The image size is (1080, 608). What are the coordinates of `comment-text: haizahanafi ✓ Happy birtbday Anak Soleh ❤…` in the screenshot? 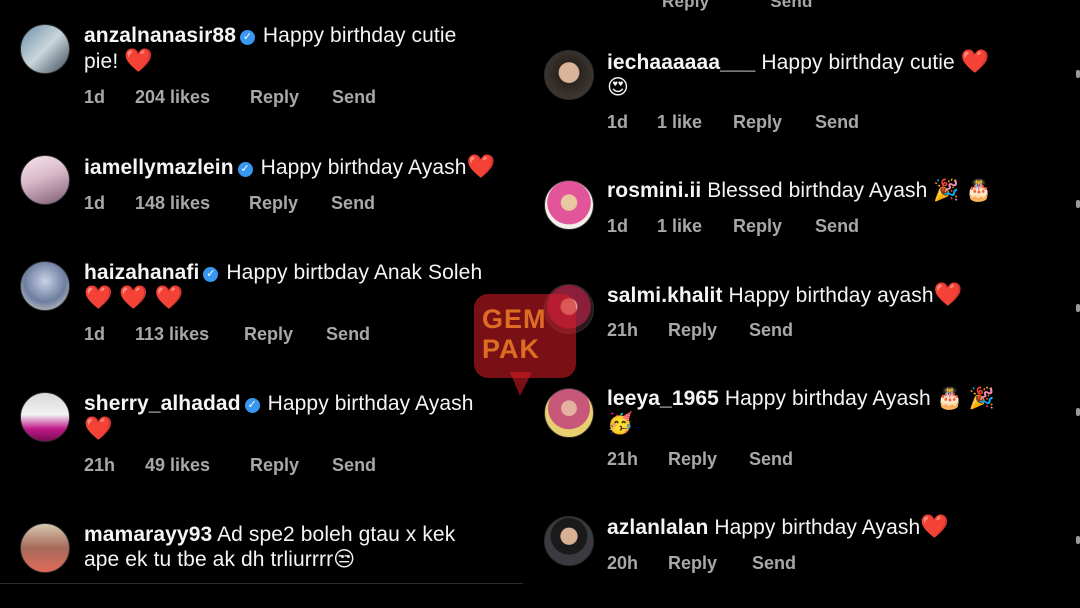 It's located at (304, 285).